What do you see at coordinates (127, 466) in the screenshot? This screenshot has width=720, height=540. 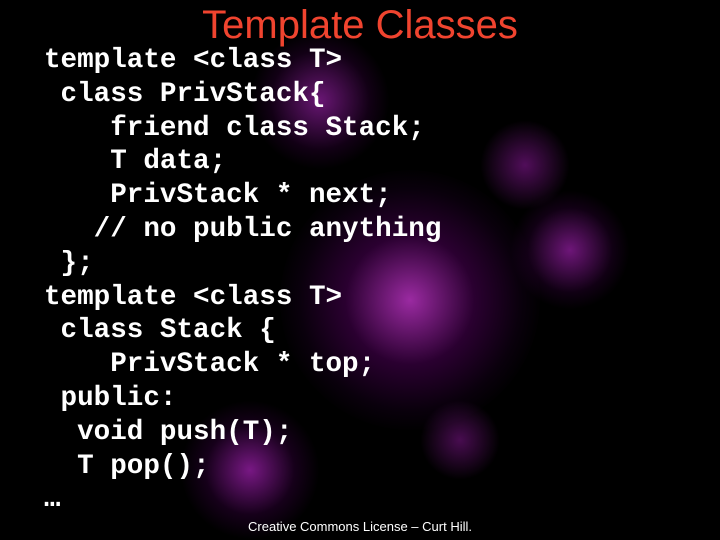 I see `code-line: T pop();` at bounding box center [127, 466].